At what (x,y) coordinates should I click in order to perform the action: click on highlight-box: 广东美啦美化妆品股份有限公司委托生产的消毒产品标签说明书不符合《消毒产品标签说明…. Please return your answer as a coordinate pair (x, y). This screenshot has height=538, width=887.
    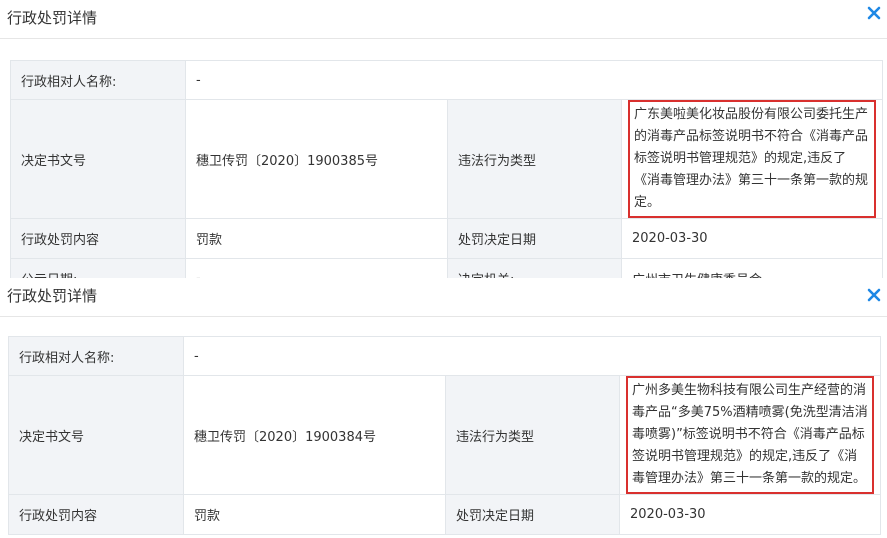
    Looking at the image, I should click on (752, 159).